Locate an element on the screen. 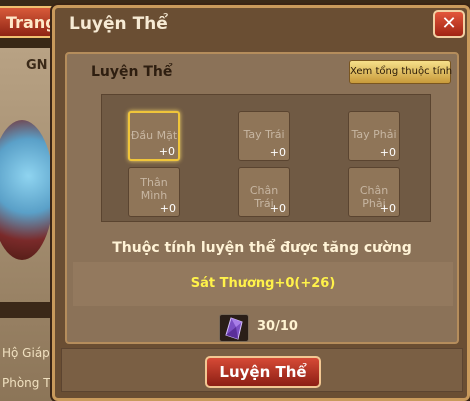 The width and height of the screenshot is (470, 401). background-gn-label: GN is located at coordinates (37, 65).